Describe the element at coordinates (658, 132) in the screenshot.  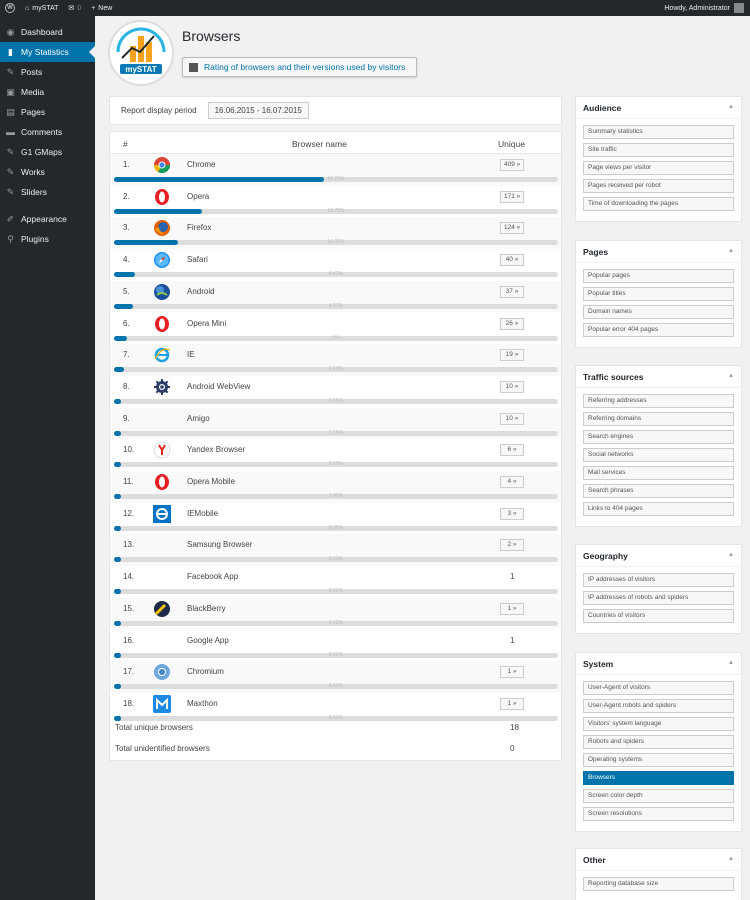
I see `report-link: Summary statistics` at that location.